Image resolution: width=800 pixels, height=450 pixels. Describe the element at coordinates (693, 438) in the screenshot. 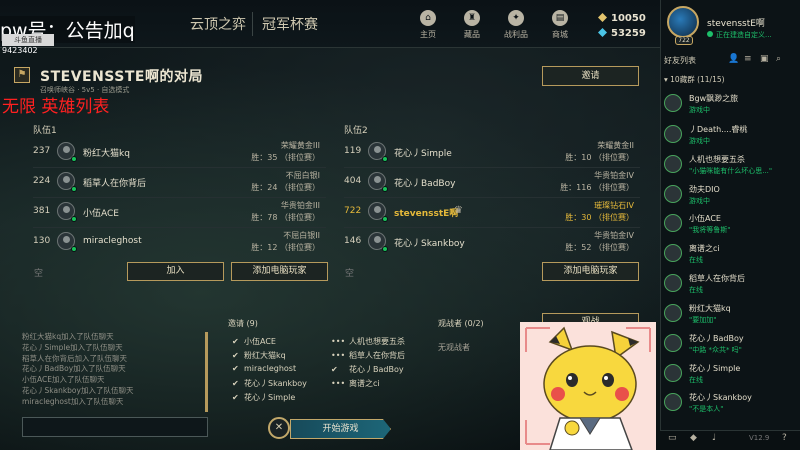

I see `mission-icon: ◆` at that location.